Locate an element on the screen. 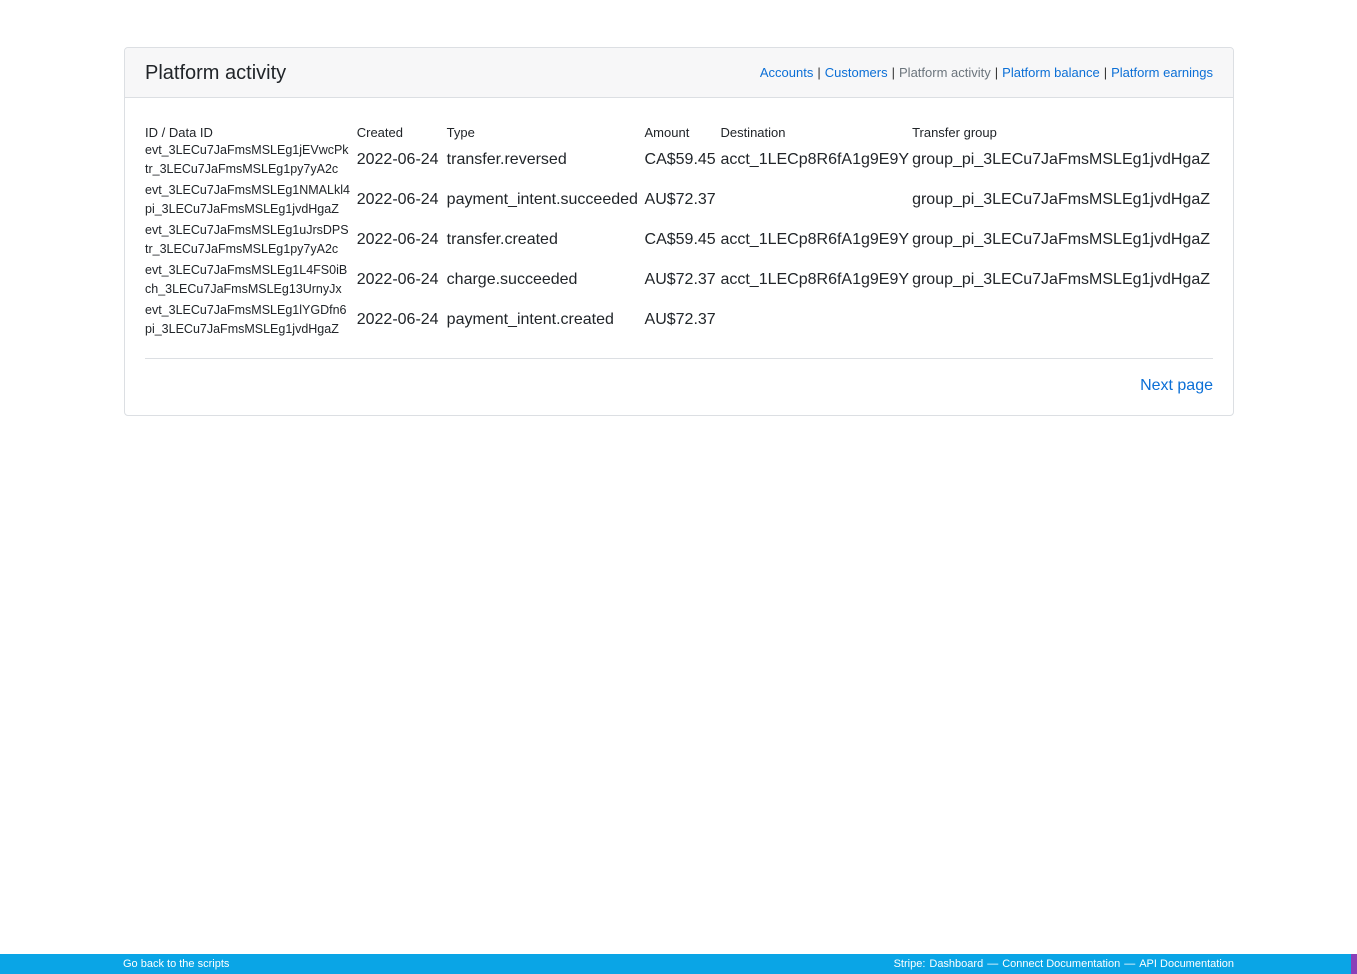 The image size is (1357, 974). type-cell: payment_intent.succeeded is located at coordinates (542, 199).